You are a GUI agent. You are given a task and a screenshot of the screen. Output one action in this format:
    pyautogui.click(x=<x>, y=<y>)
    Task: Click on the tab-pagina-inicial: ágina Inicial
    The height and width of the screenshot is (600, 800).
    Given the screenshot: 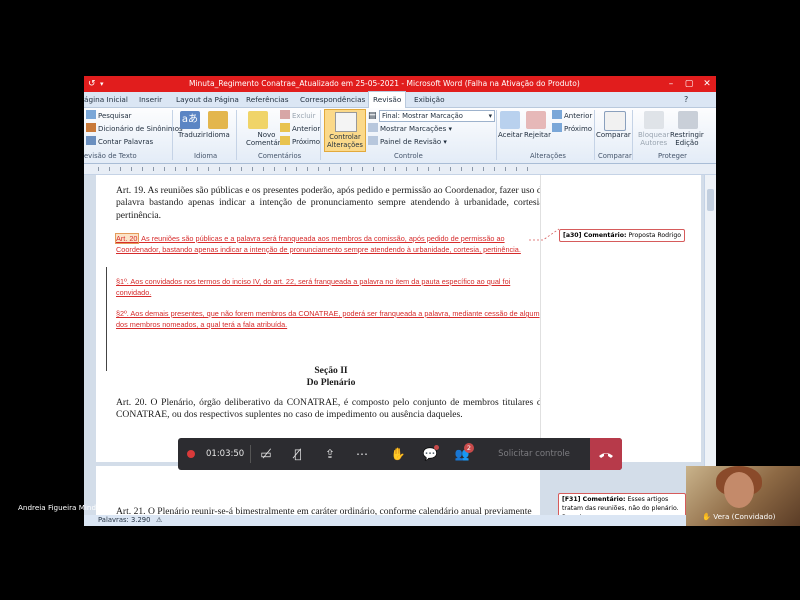 What is the action you would take?
    pyautogui.click(x=106, y=99)
    